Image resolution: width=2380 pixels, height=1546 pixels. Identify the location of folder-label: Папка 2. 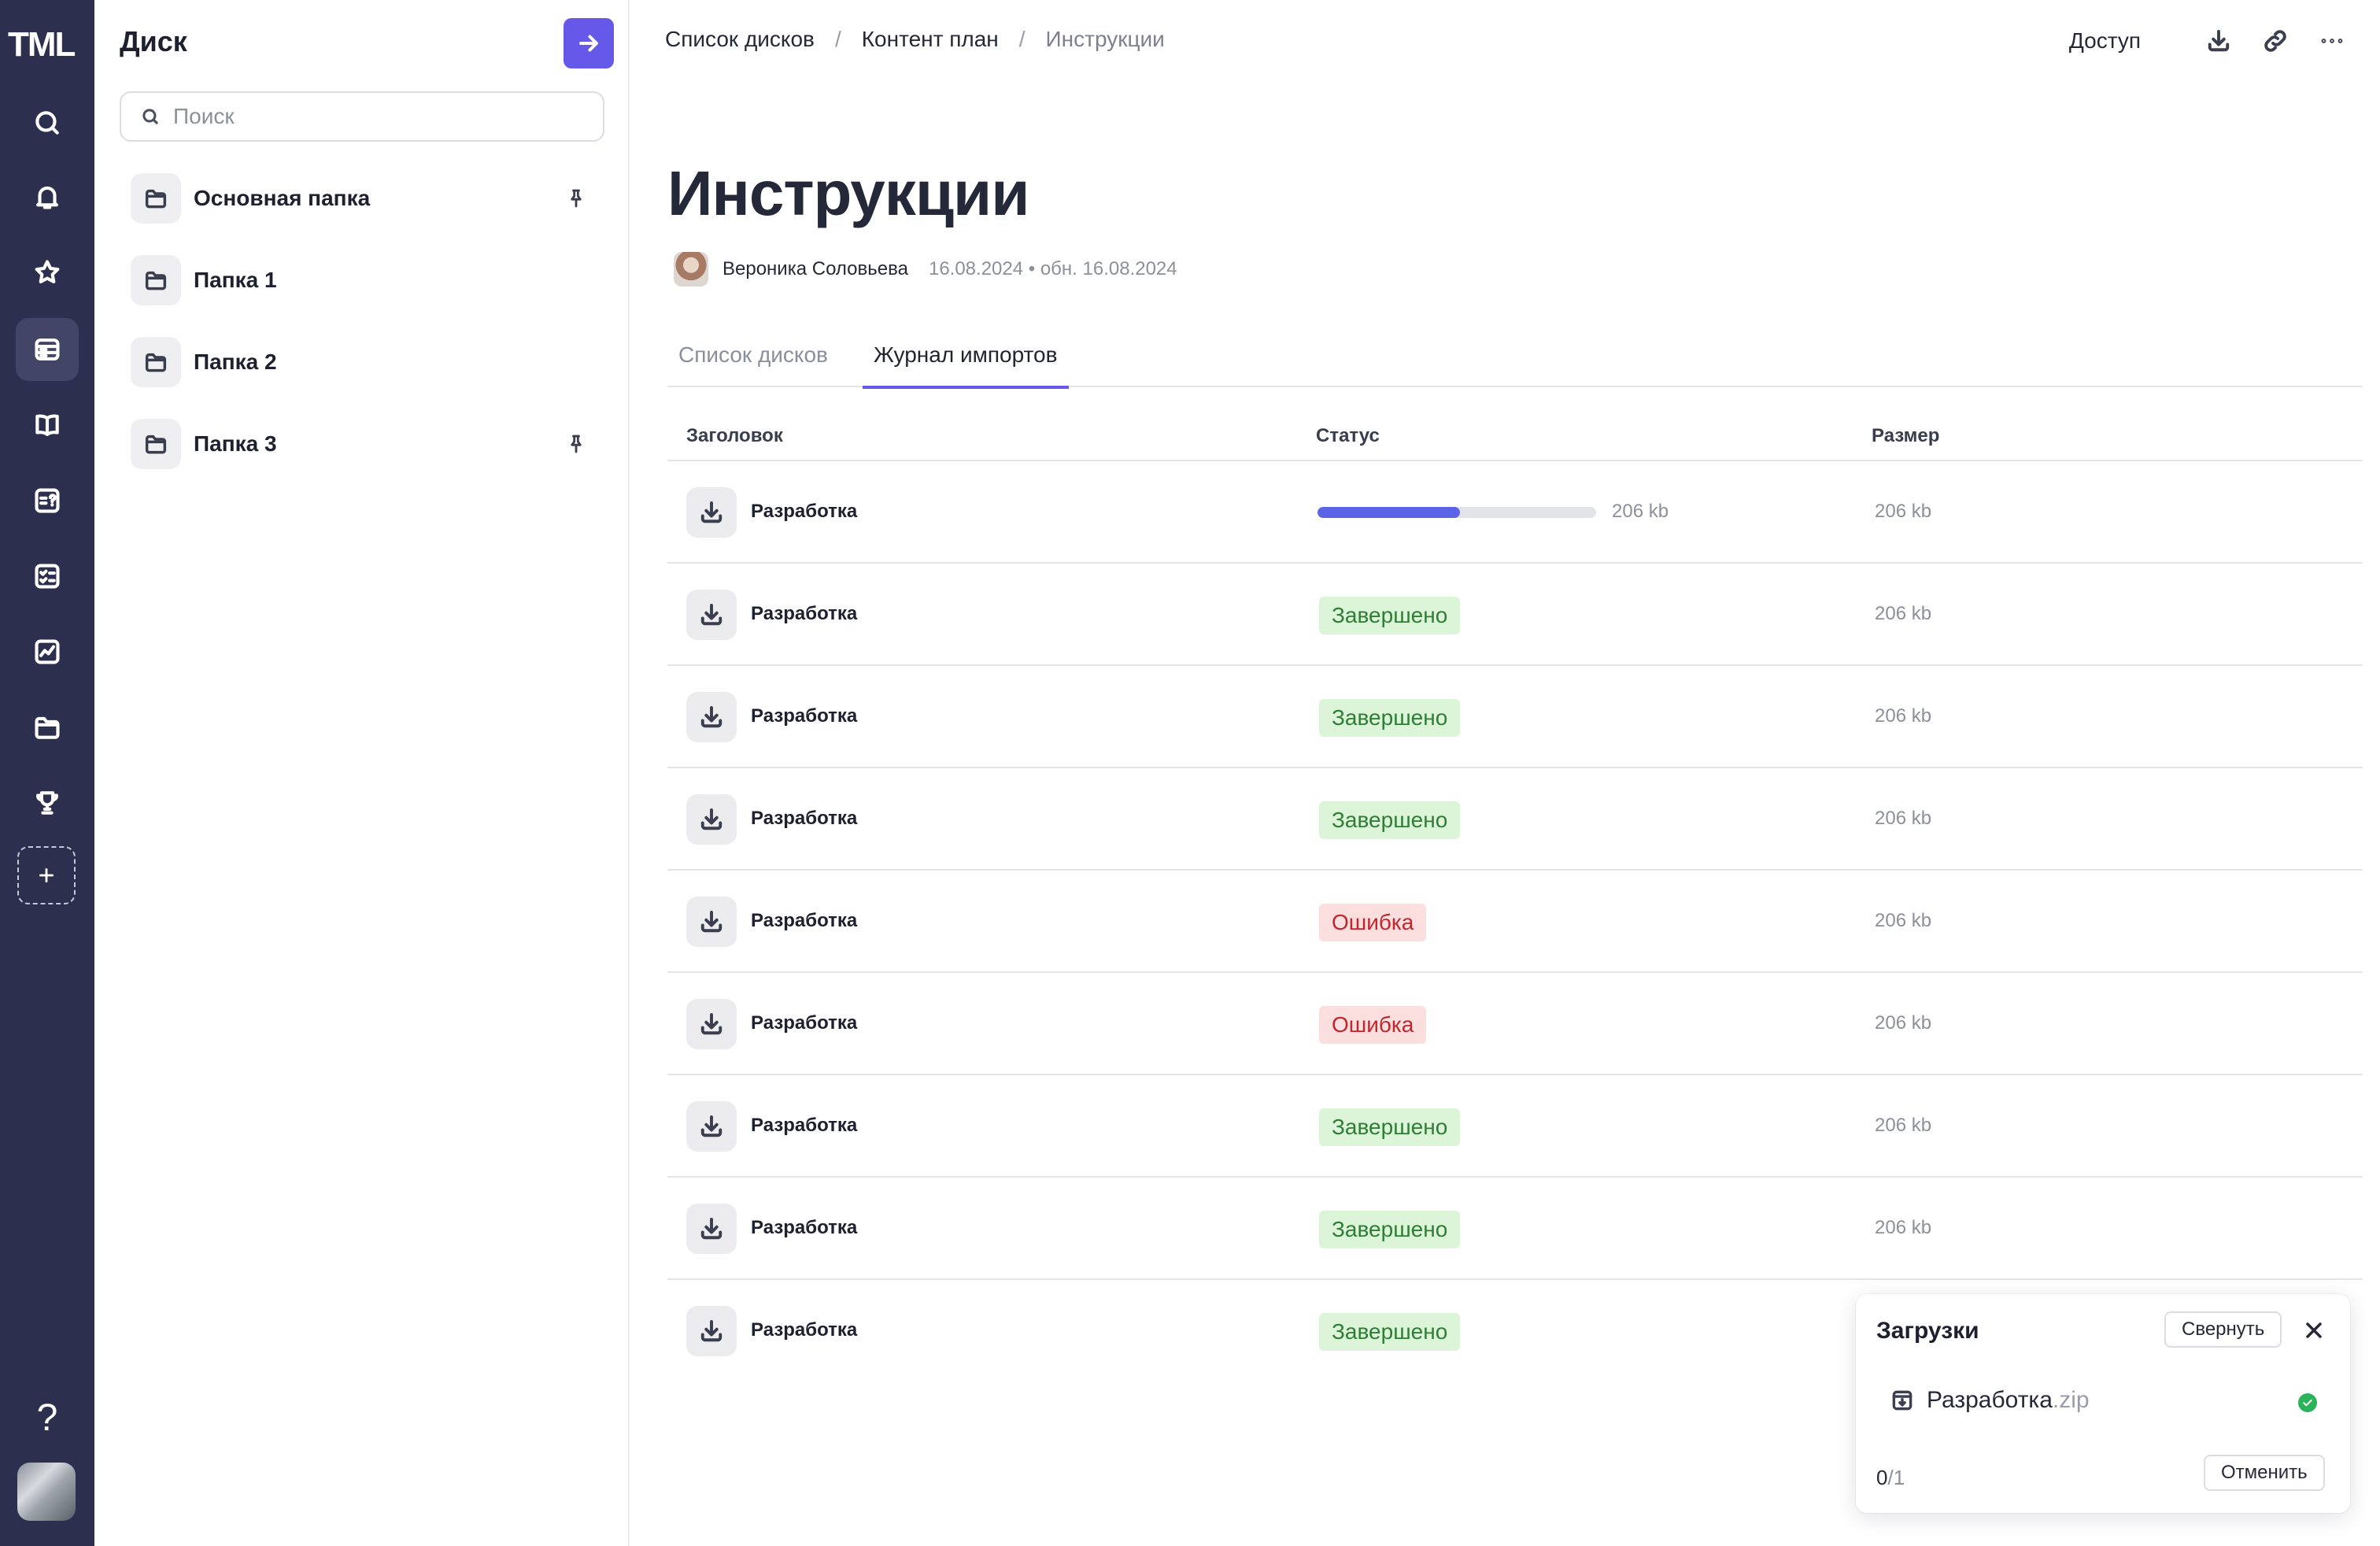
(235, 362).